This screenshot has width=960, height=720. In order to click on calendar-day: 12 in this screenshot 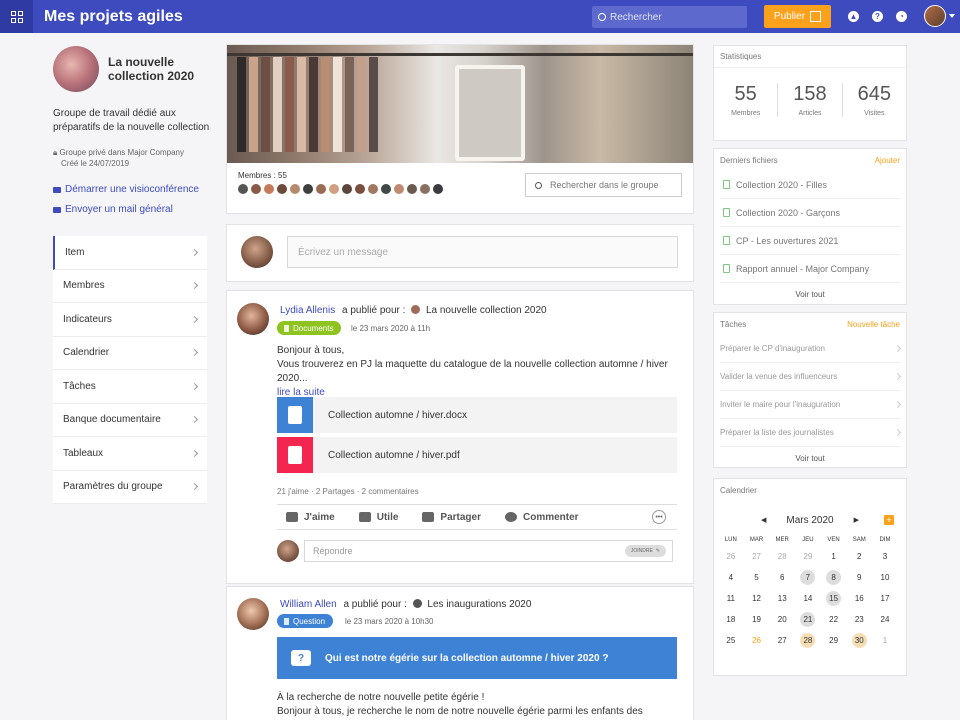, I will do `click(757, 600)`.